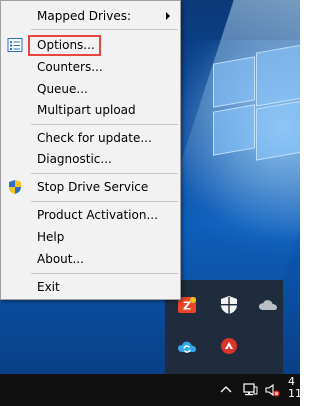 This screenshot has height=406, width=320. Describe the element at coordinates (15, 45) in the screenshot. I see `options-checklist-icon` at that location.